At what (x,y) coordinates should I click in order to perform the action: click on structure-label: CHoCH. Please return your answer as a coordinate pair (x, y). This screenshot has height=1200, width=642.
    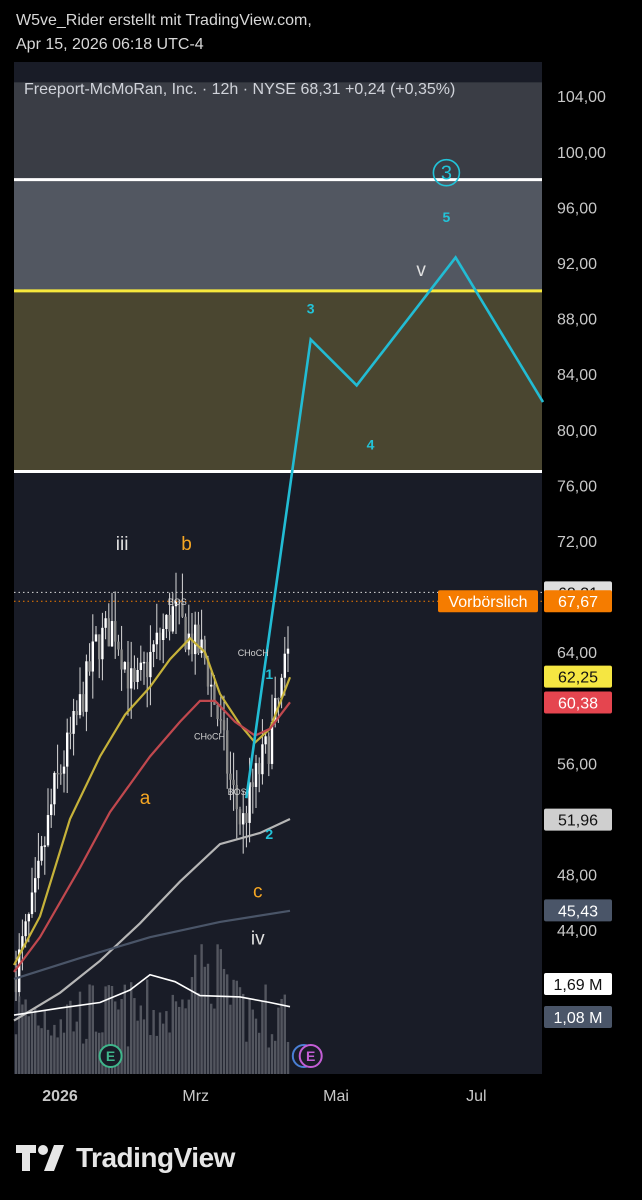
    Looking at the image, I should click on (253, 653).